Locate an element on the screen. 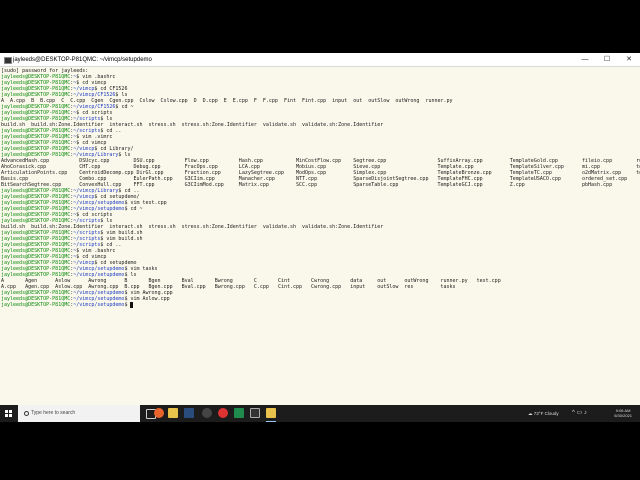  chevron-up-icon: ^ is located at coordinates (573, 413).